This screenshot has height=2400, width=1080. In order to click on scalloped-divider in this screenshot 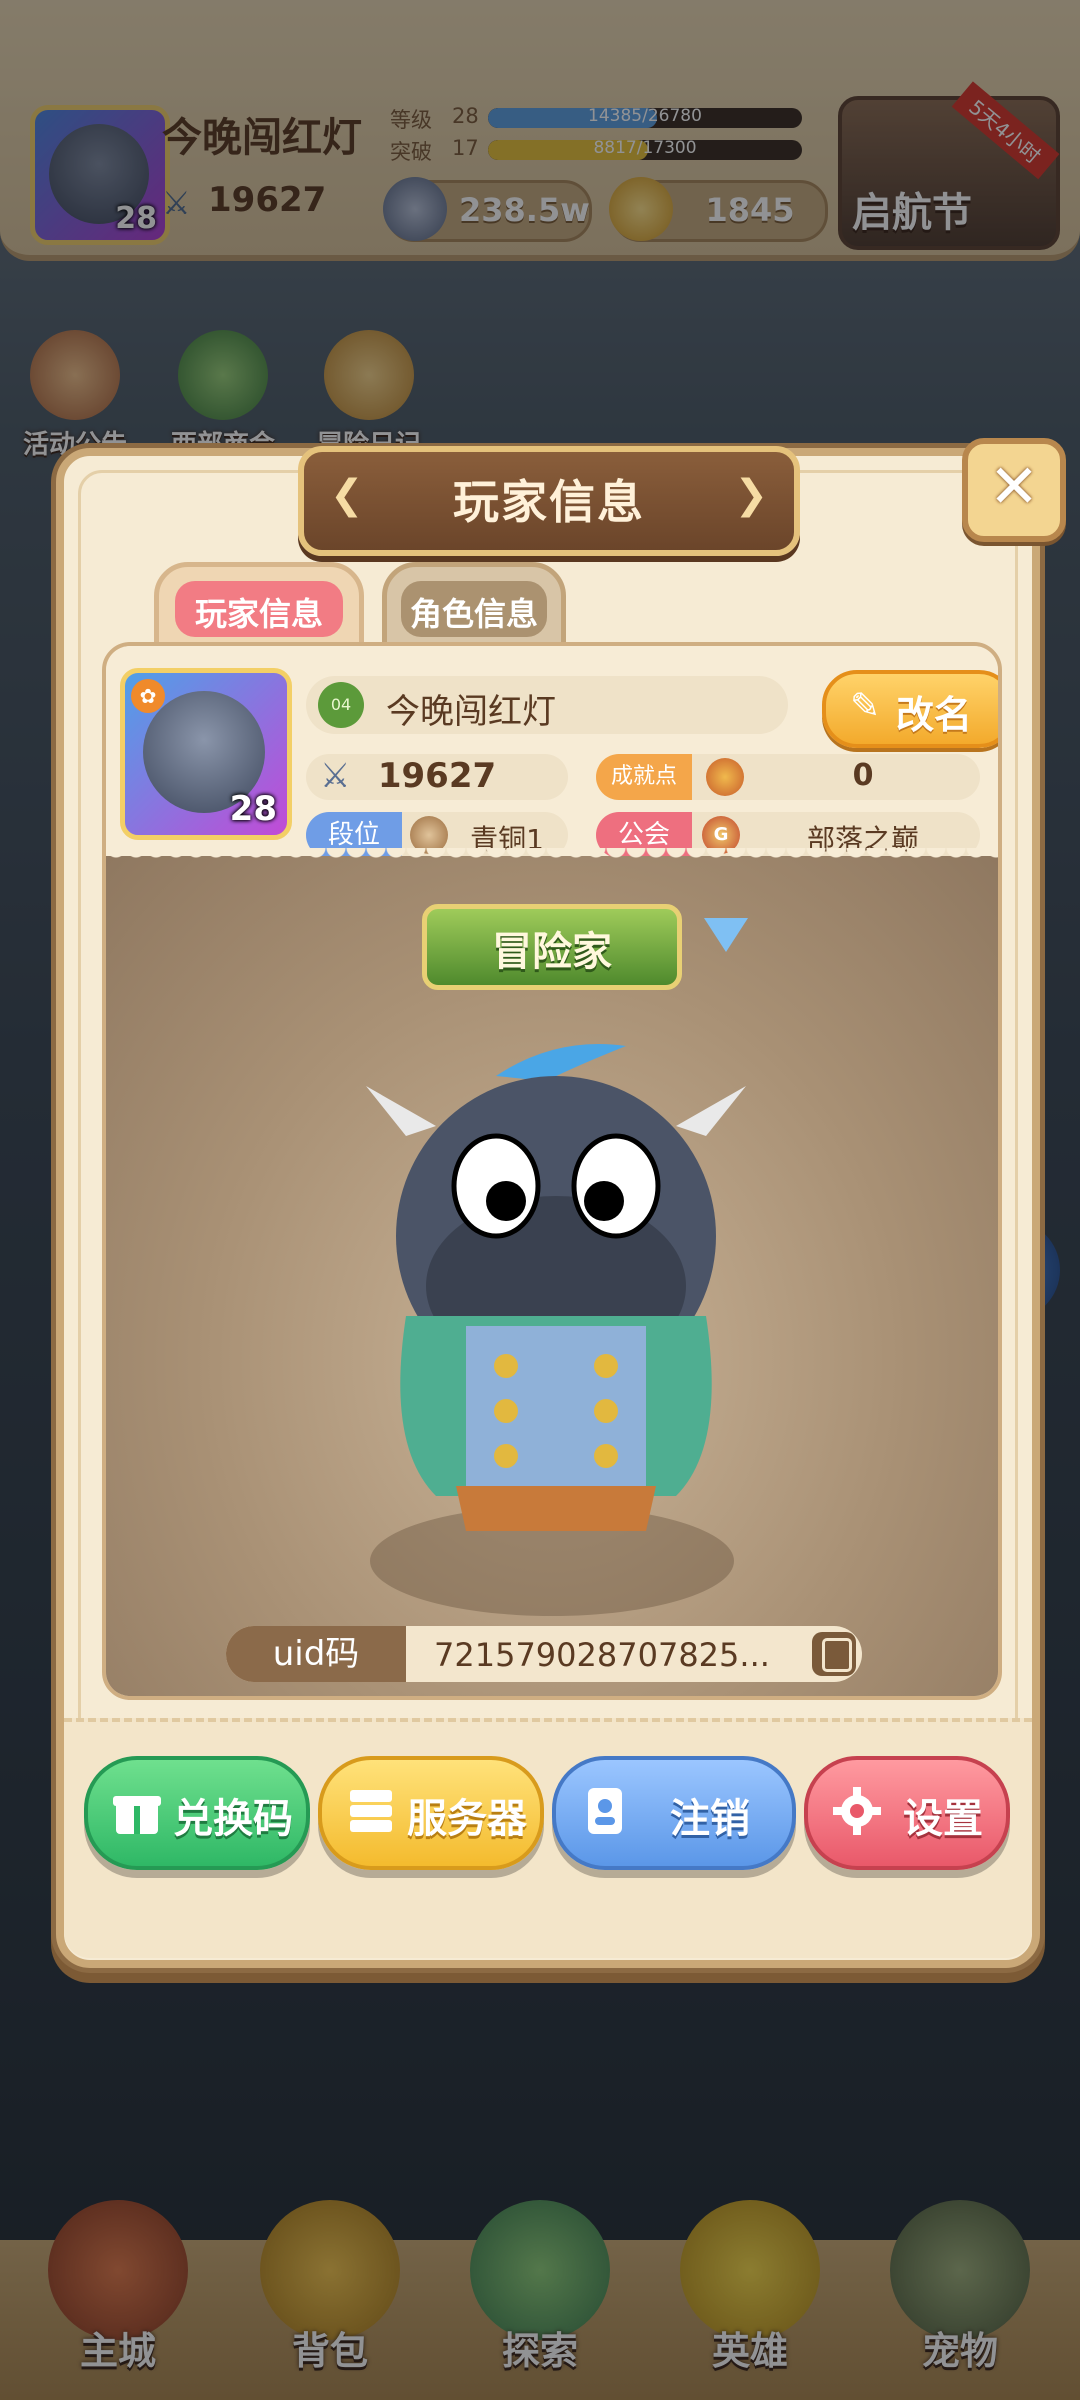, I will do `click(552, 856)`.